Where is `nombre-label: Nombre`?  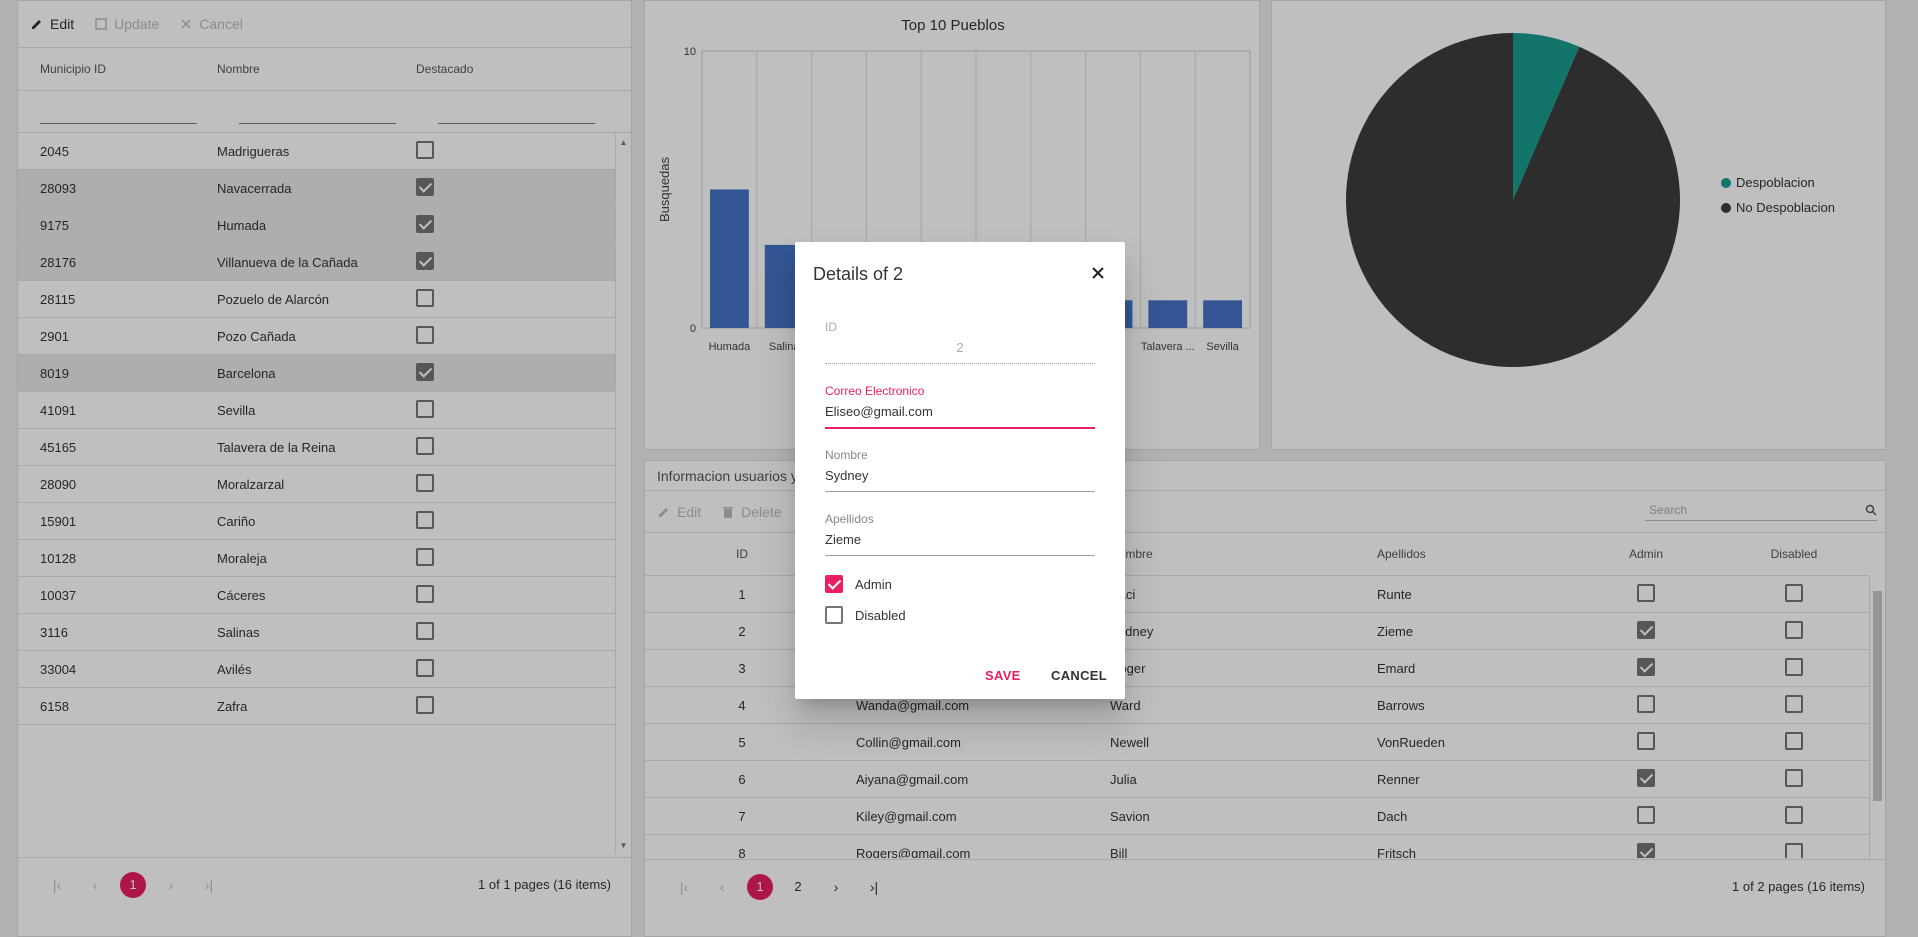
nombre-label: Nombre is located at coordinates (846, 455).